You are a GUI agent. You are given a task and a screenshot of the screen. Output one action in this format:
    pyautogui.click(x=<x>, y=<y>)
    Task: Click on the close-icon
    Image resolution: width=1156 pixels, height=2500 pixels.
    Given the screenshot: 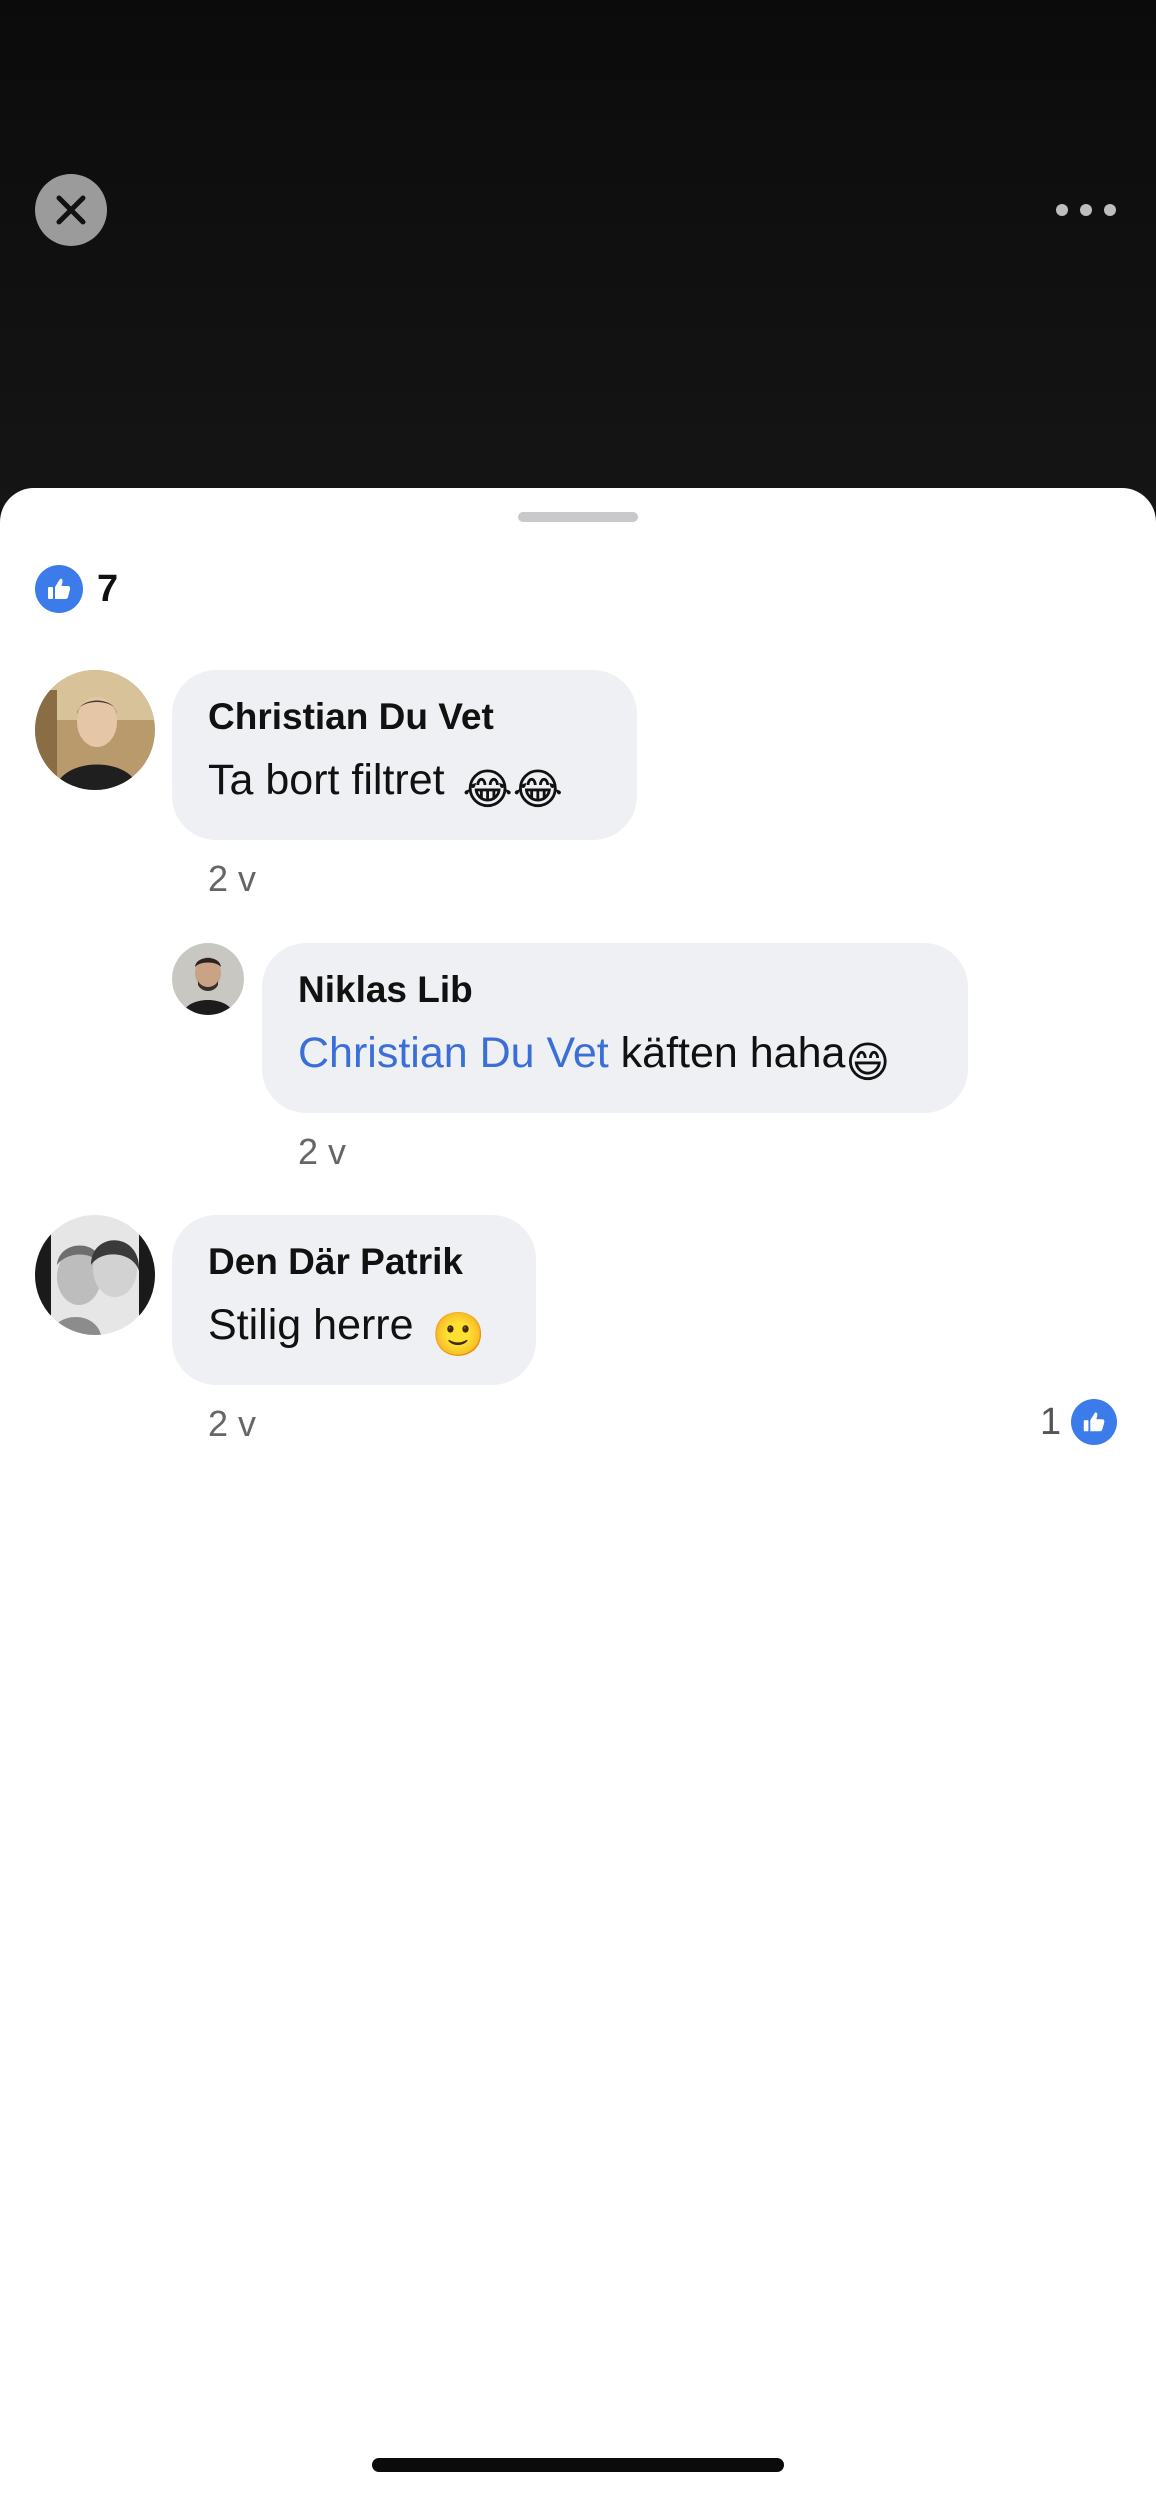 What is the action you would take?
    pyautogui.click(x=71, y=210)
    